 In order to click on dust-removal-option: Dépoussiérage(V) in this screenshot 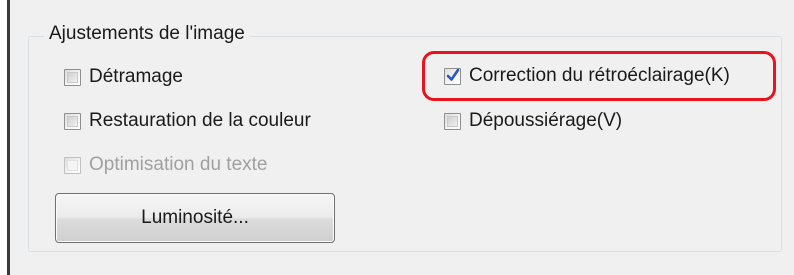, I will do `click(533, 121)`.